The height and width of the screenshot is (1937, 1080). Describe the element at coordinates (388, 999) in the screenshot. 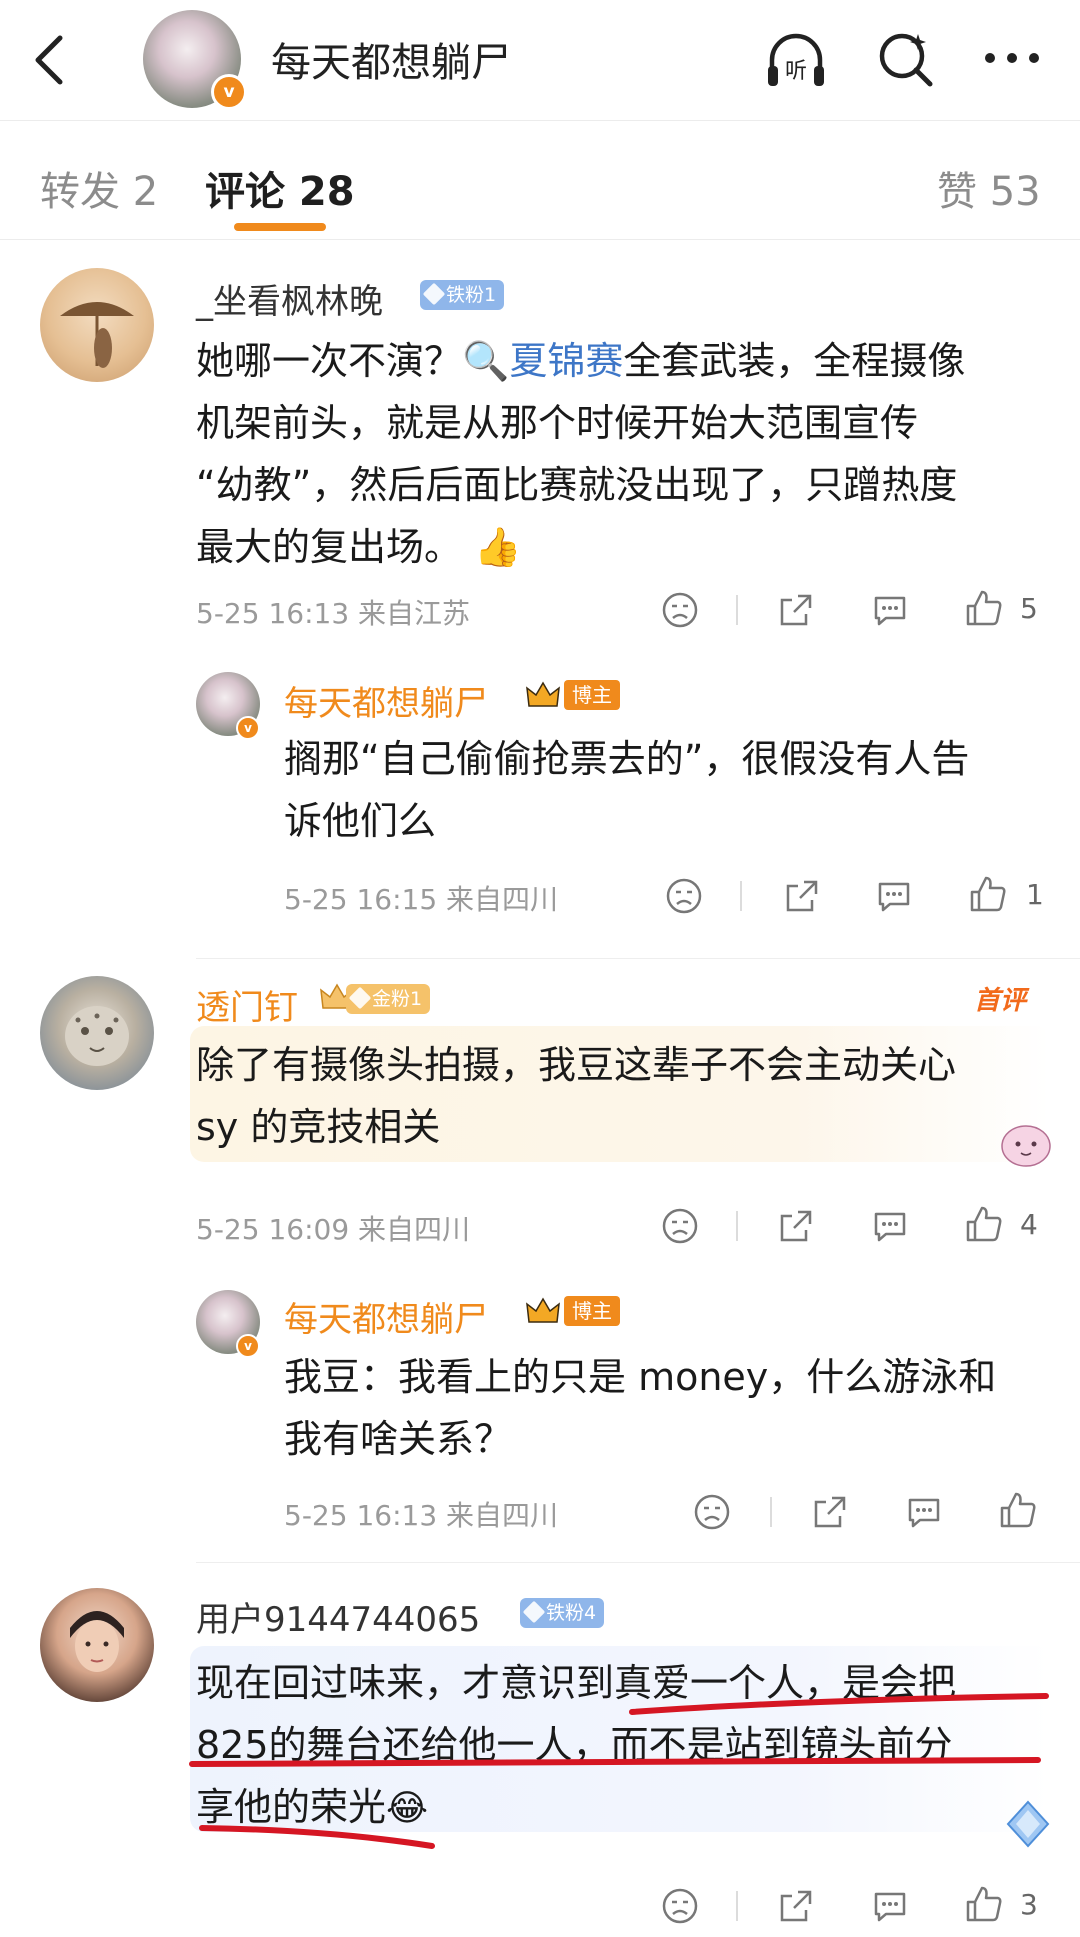

I see `fan-badge: 金粉1` at that location.